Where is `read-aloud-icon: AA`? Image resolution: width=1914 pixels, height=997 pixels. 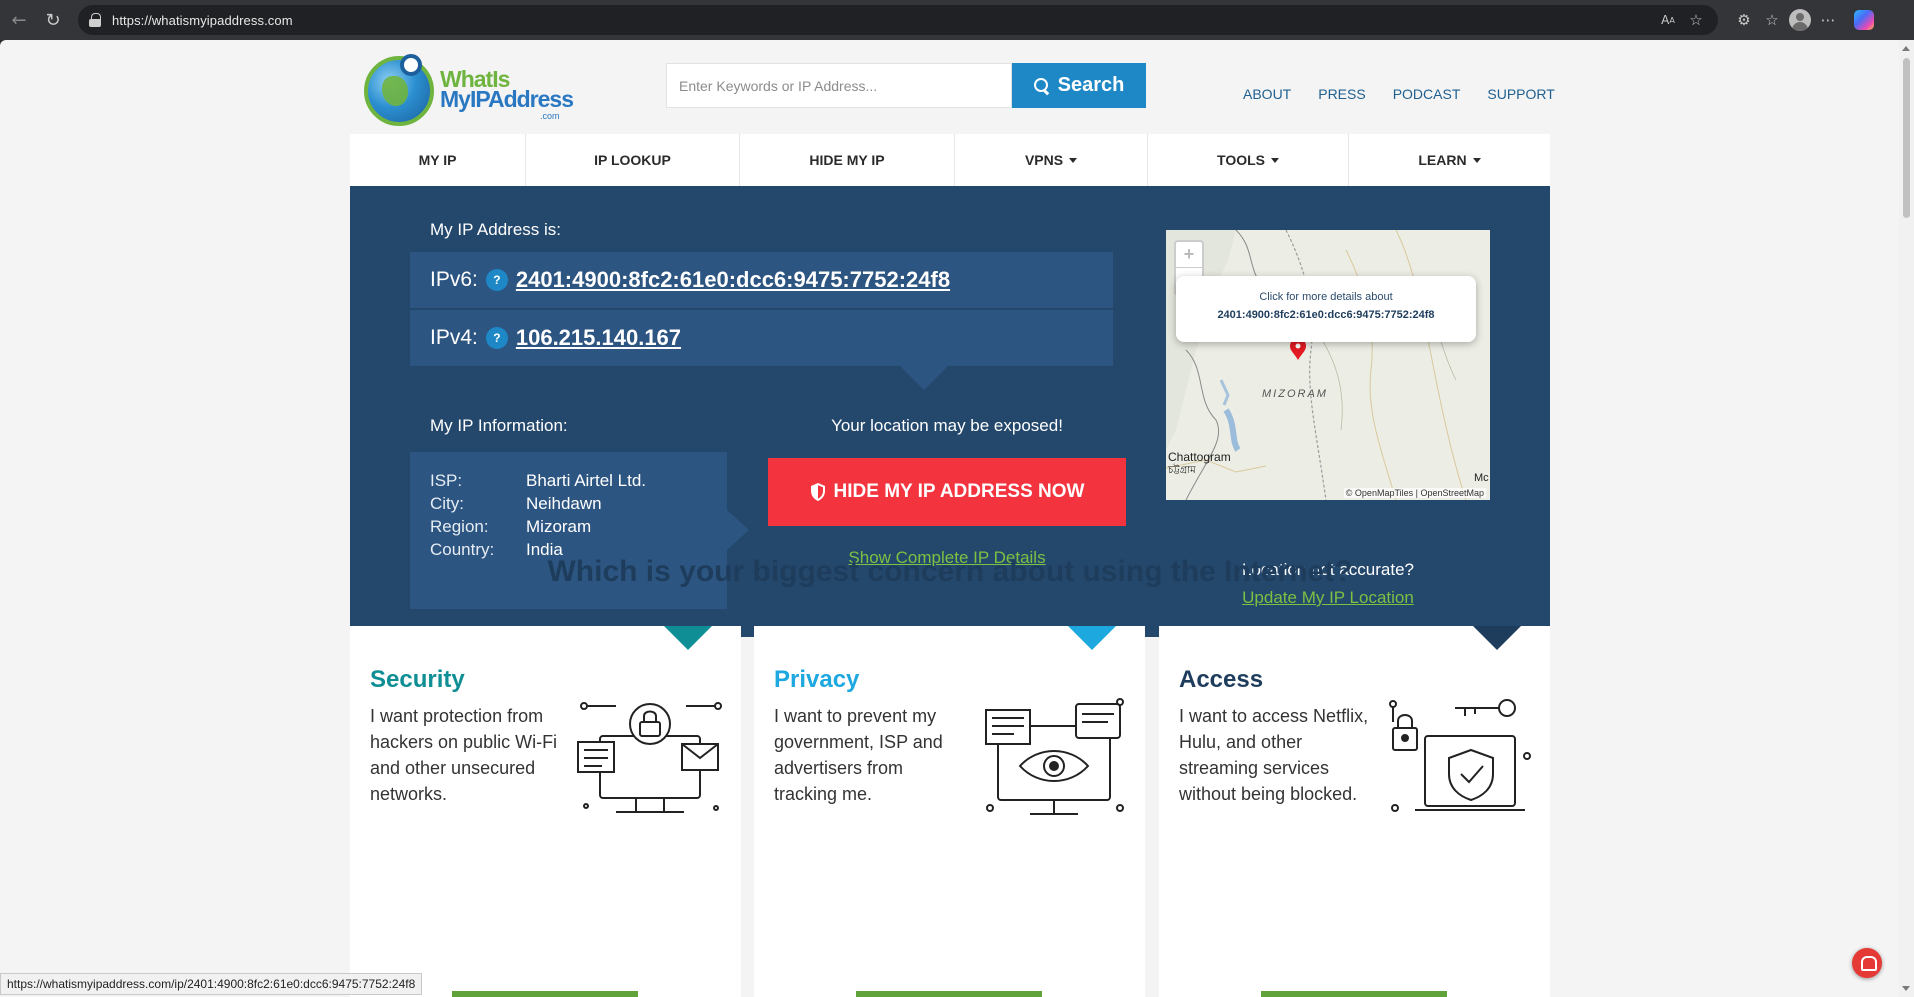 read-aloud-icon: AA is located at coordinates (1668, 20).